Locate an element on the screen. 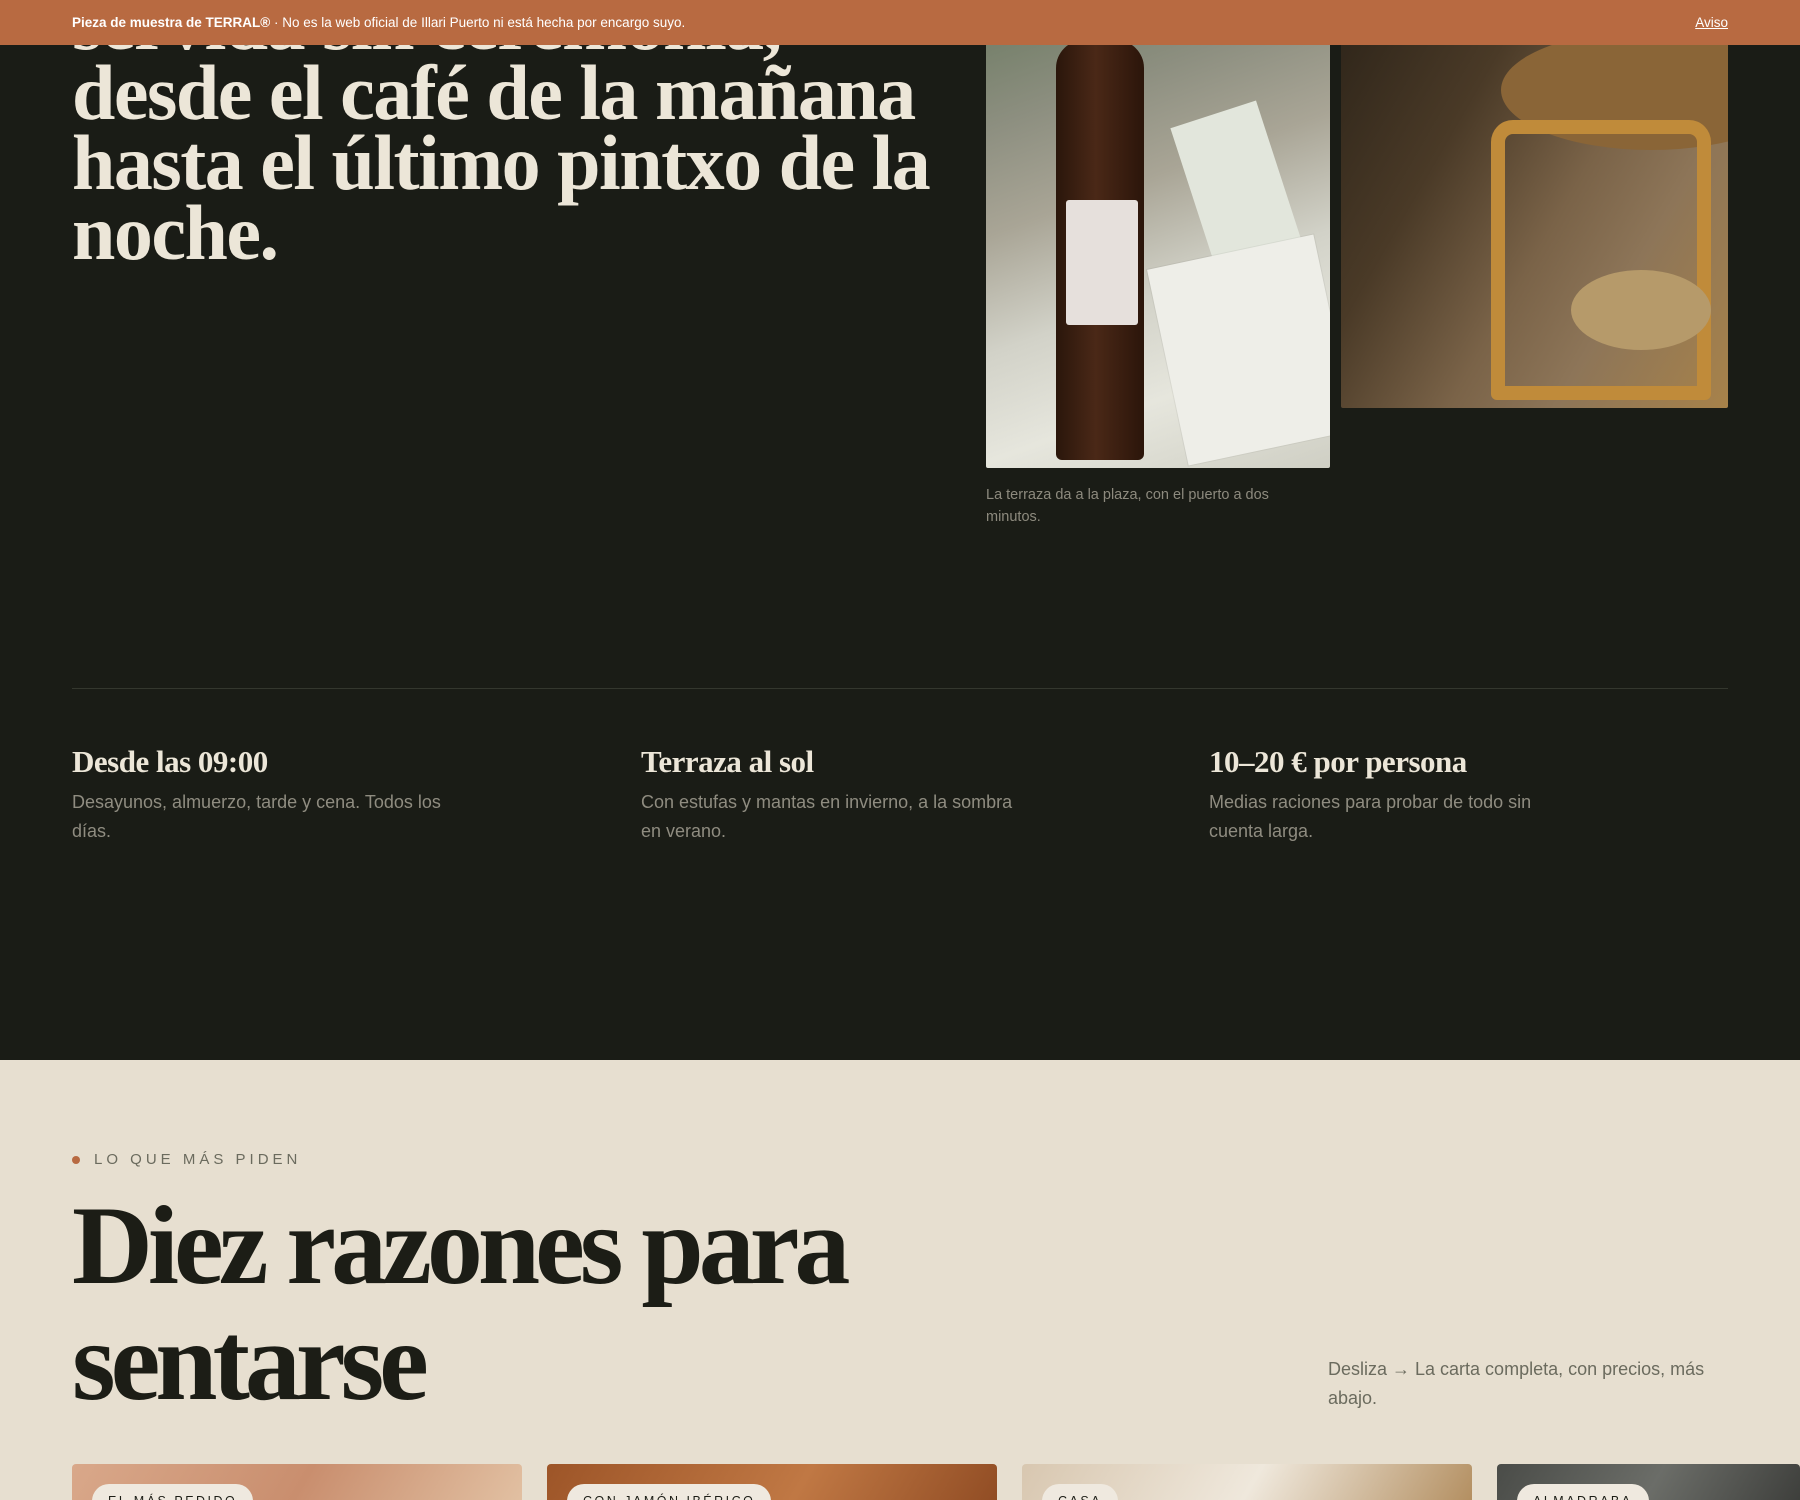 The width and height of the screenshot is (1800, 1500). eyebrow-label: LO QUE MÁS PIDEN is located at coordinates (198, 1159).